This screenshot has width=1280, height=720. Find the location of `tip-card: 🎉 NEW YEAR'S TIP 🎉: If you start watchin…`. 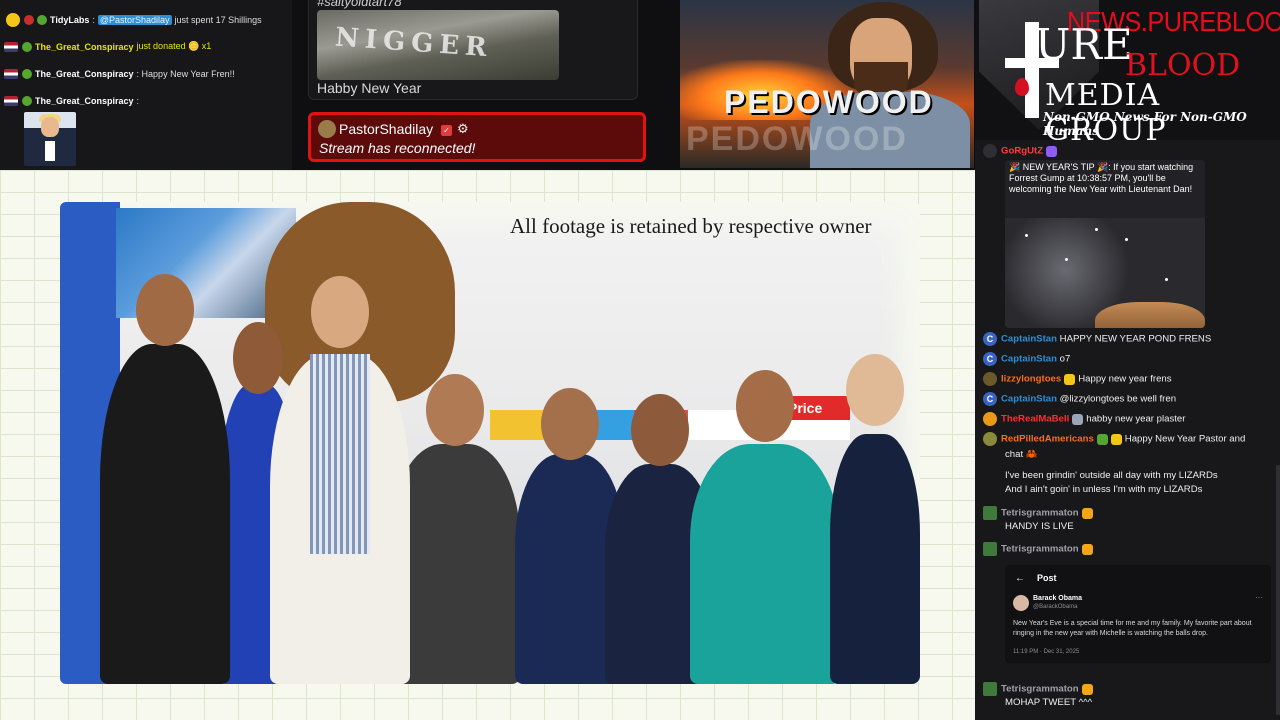

tip-card: 🎉 NEW YEAR'S TIP 🎉: If you start watchin… is located at coordinates (1105, 244).